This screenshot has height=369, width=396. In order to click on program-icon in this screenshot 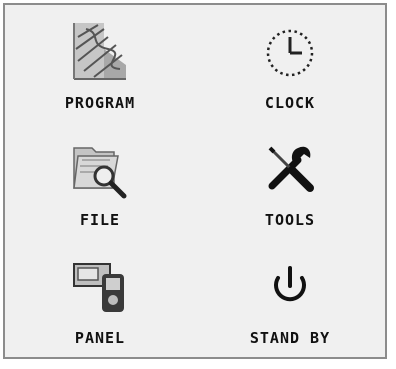, I will do `click(100, 51)`.